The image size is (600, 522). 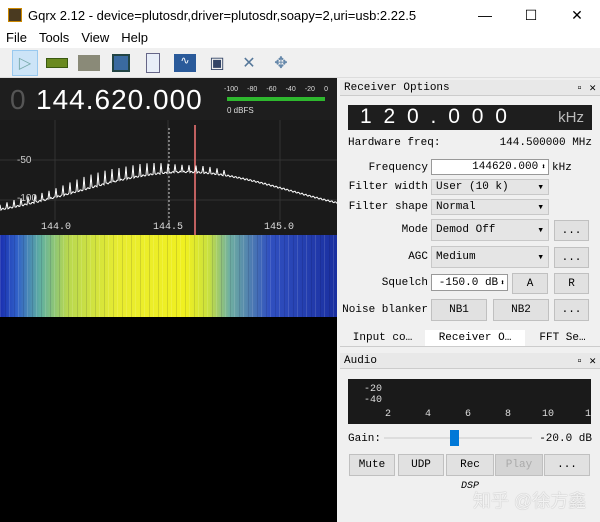 What do you see at coordinates (577, 15) in the screenshot?
I see `close-button: ✕` at bounding box center [577, 15].